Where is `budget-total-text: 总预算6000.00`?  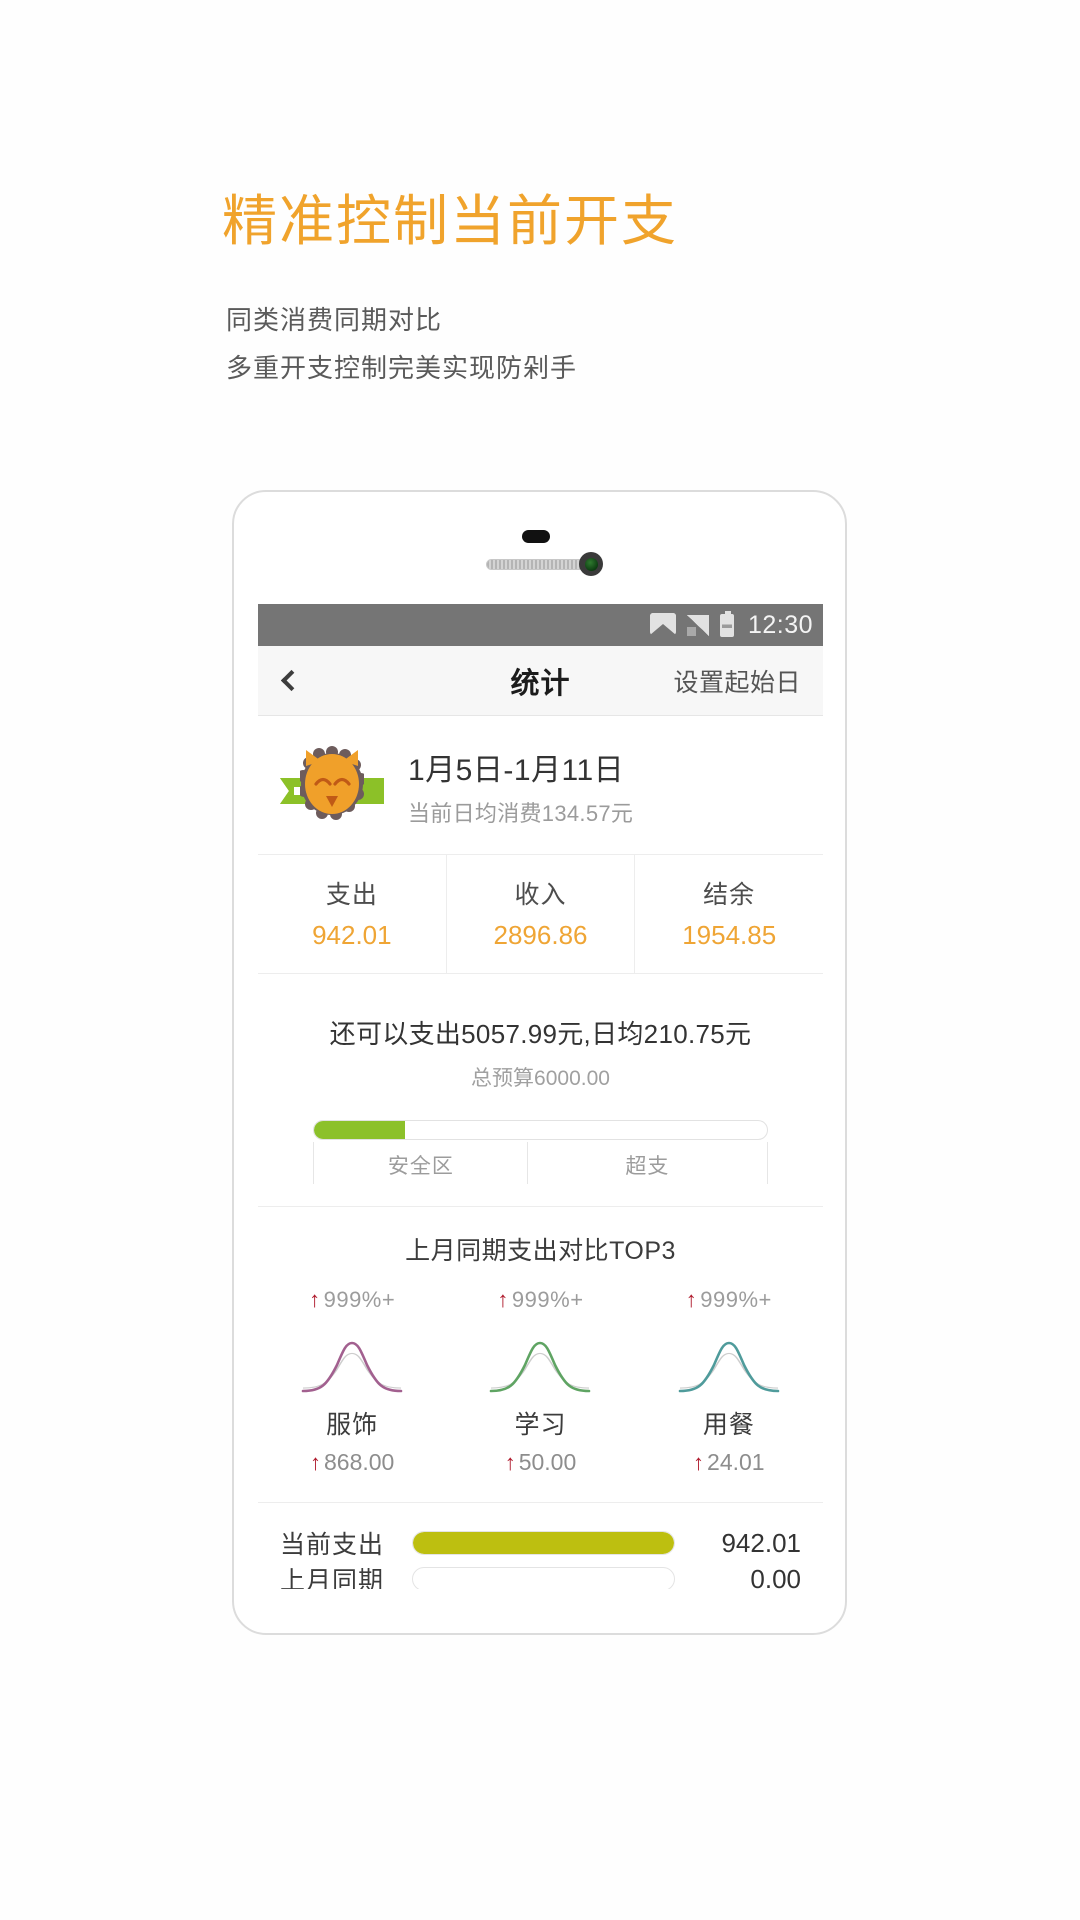
budget-total-text: 总预算6000.00 is located at coordinates (540, 1078).